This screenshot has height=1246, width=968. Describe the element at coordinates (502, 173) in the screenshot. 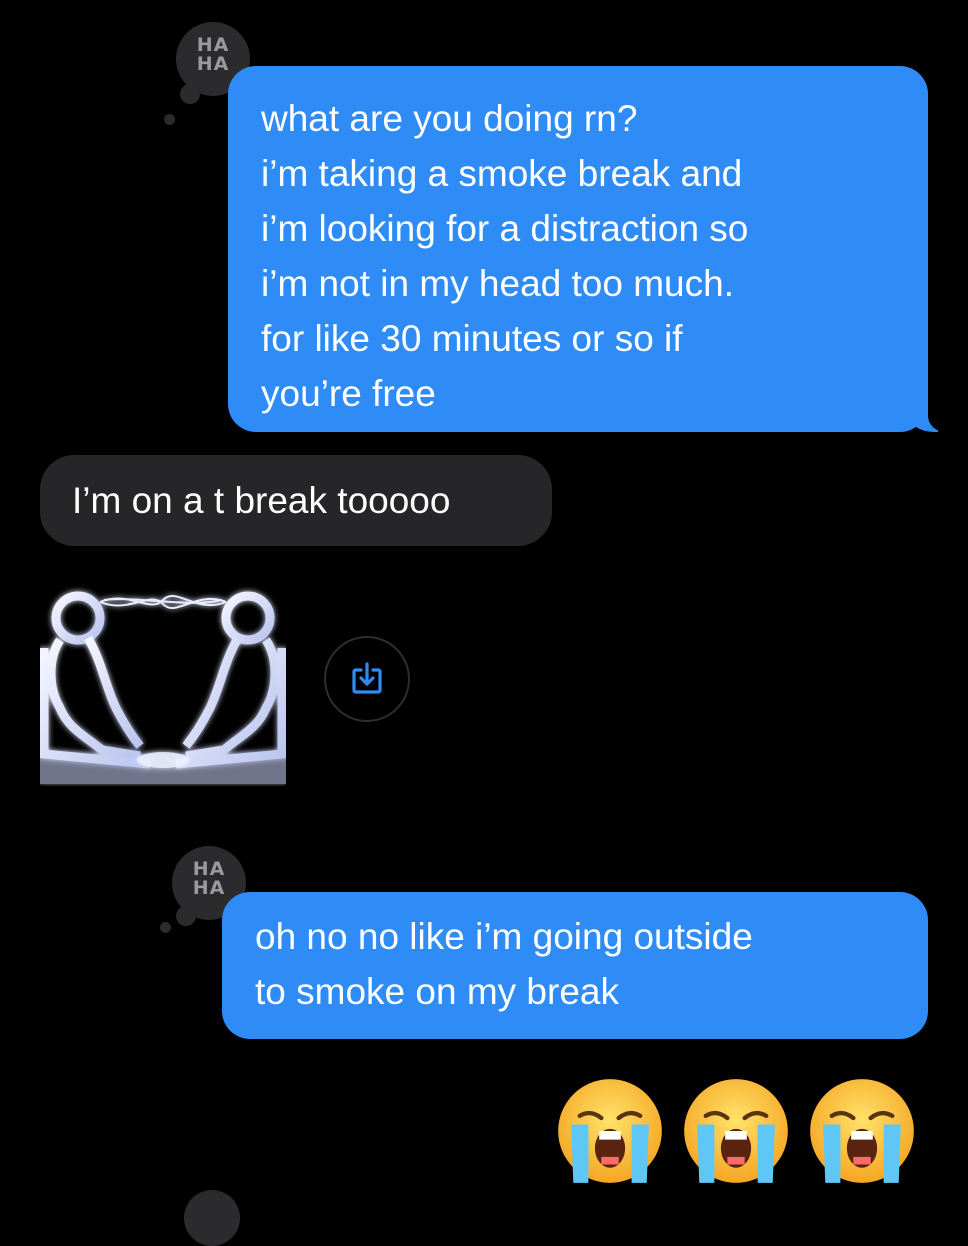

I see `message-line: i’m taking a smoke break and` at that location.